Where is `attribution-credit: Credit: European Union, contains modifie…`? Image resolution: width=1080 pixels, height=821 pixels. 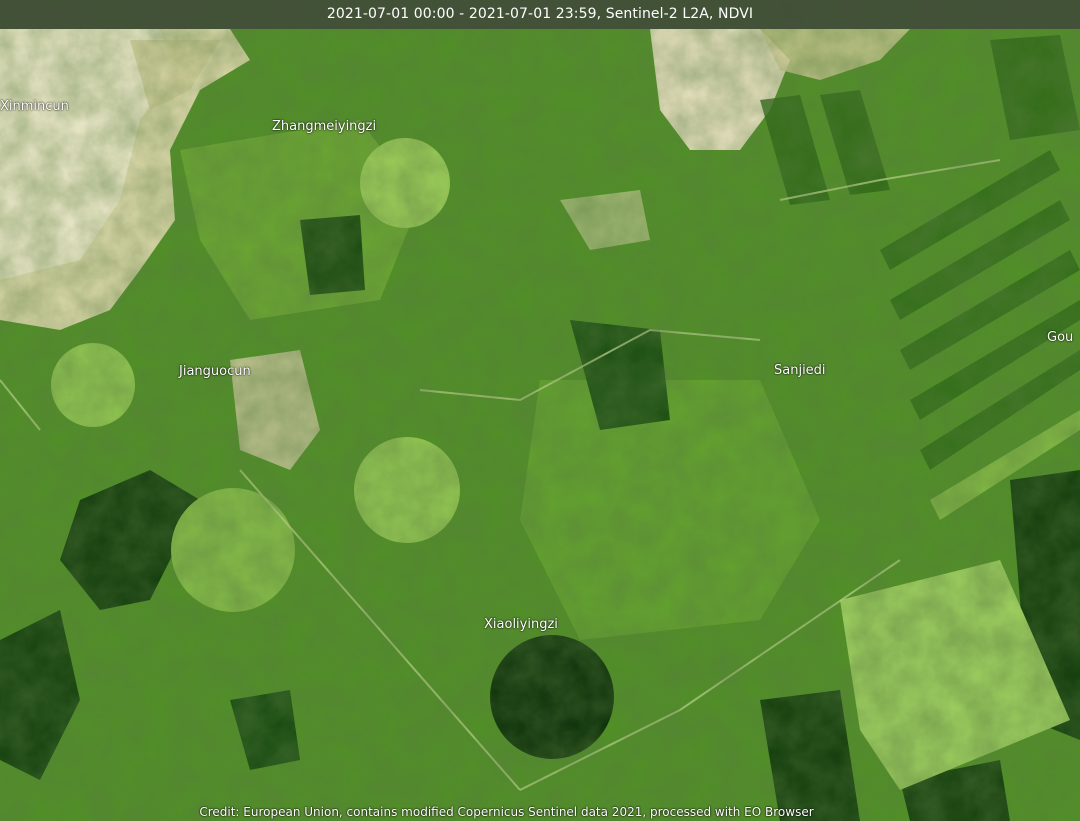 attribution-credit: Credit: European Union, contains modifie… is located at coordinates (506, 812).